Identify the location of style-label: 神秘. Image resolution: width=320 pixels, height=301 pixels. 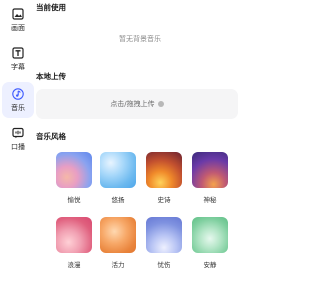
(210, 200).